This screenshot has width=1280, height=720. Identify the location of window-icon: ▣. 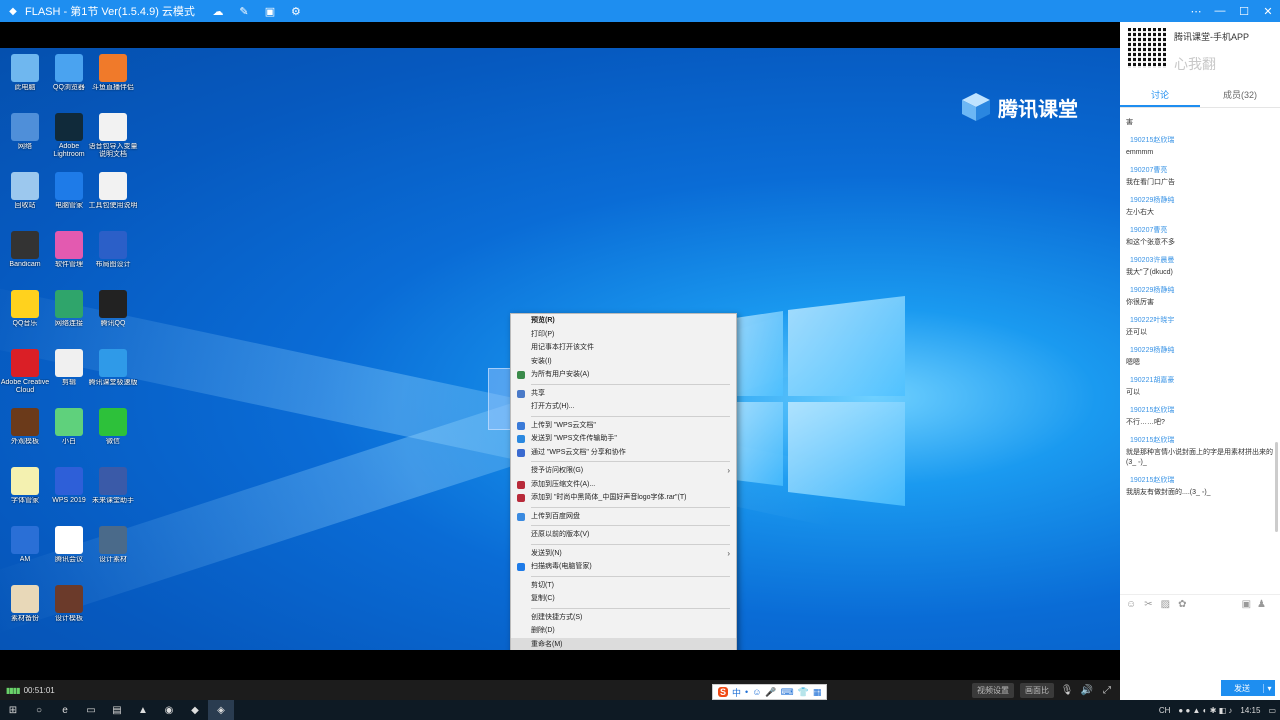
(1246, 604).